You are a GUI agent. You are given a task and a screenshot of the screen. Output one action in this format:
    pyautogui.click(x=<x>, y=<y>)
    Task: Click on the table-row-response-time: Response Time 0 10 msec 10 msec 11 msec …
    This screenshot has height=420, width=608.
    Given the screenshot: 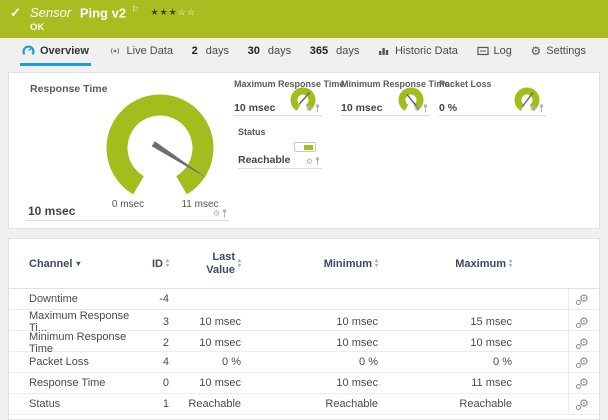 What is the action you would take?
    pyautogui.click(x=304, y=383)
    